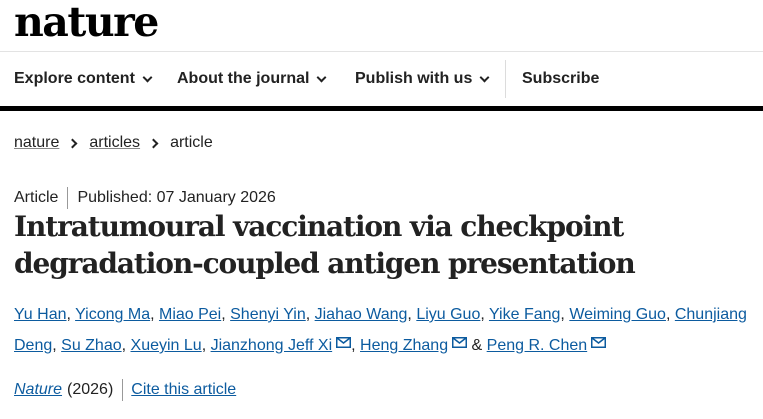 The height and width of the screenshot is (419, 763). What do you see at coordinates (381, 26) in the screenshot?
I see `site-header: nature` at bounding box center [381, 26].